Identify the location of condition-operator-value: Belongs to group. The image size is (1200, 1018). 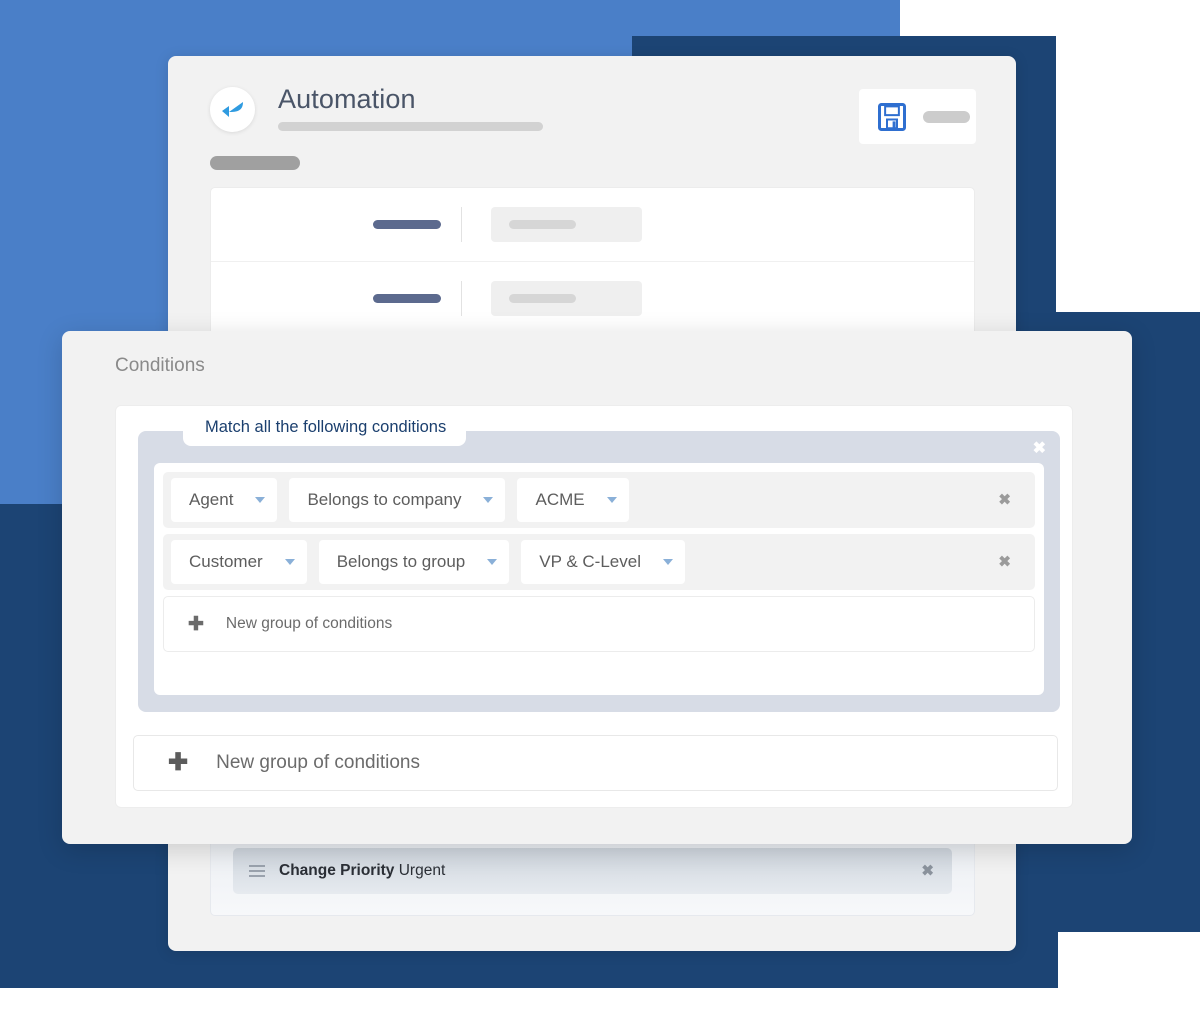
(401, 561).